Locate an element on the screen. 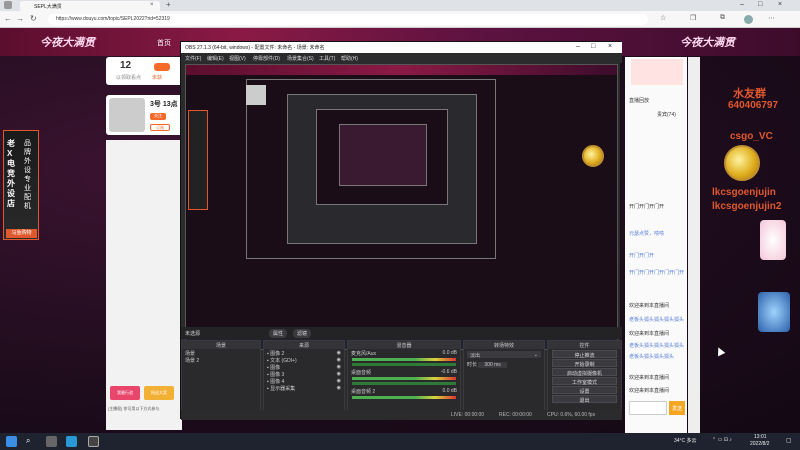 The height and width of the screenshot is (450, 800). follow-button: 关注 is located at coordinates (158, 116).